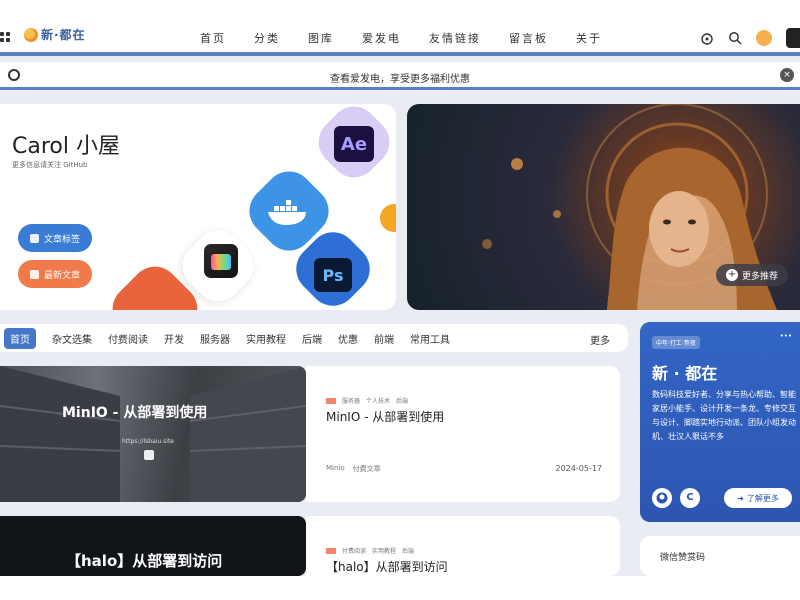 The height and width of the screenshot is (600, 800). I want to click on tab-server: 服务器, so click(215, 338).